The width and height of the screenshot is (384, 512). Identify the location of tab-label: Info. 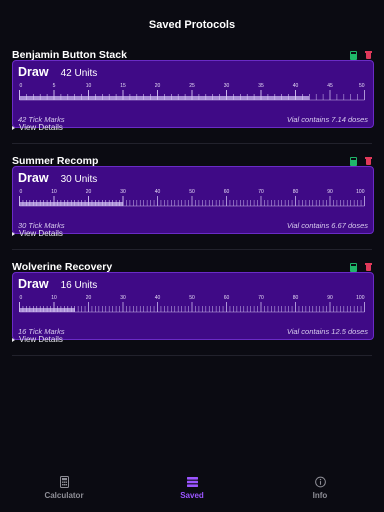
(320, 495).